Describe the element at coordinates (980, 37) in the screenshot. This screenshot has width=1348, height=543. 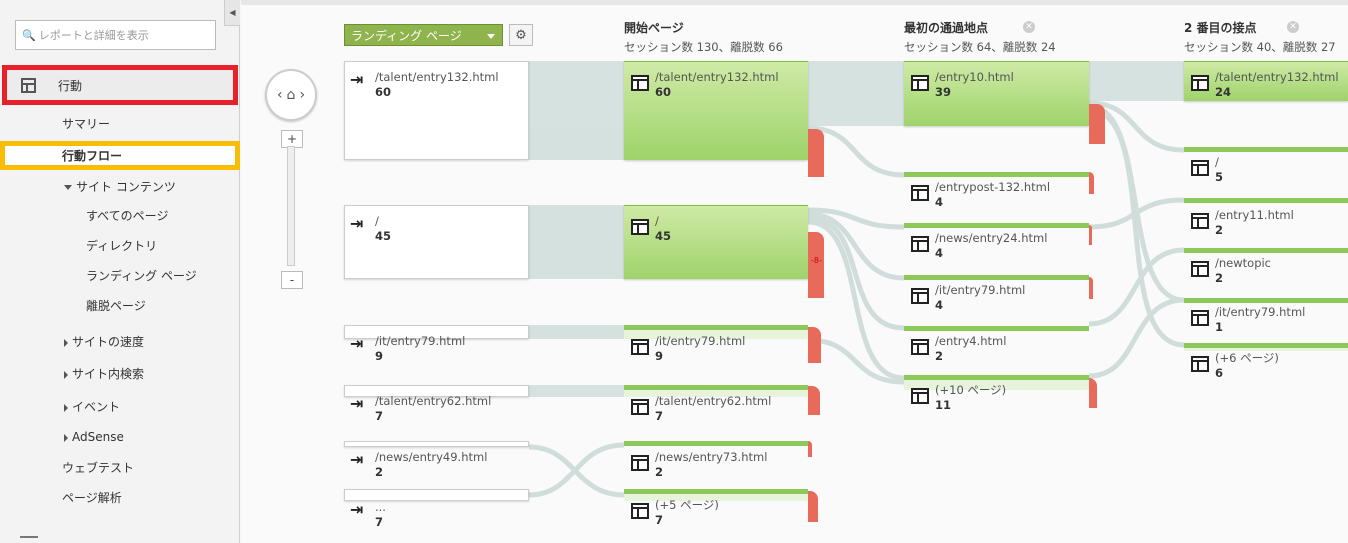
I see `column-header-first: 最初の通過地点 セッション数 64、離脱数 24 ✕` at that location.